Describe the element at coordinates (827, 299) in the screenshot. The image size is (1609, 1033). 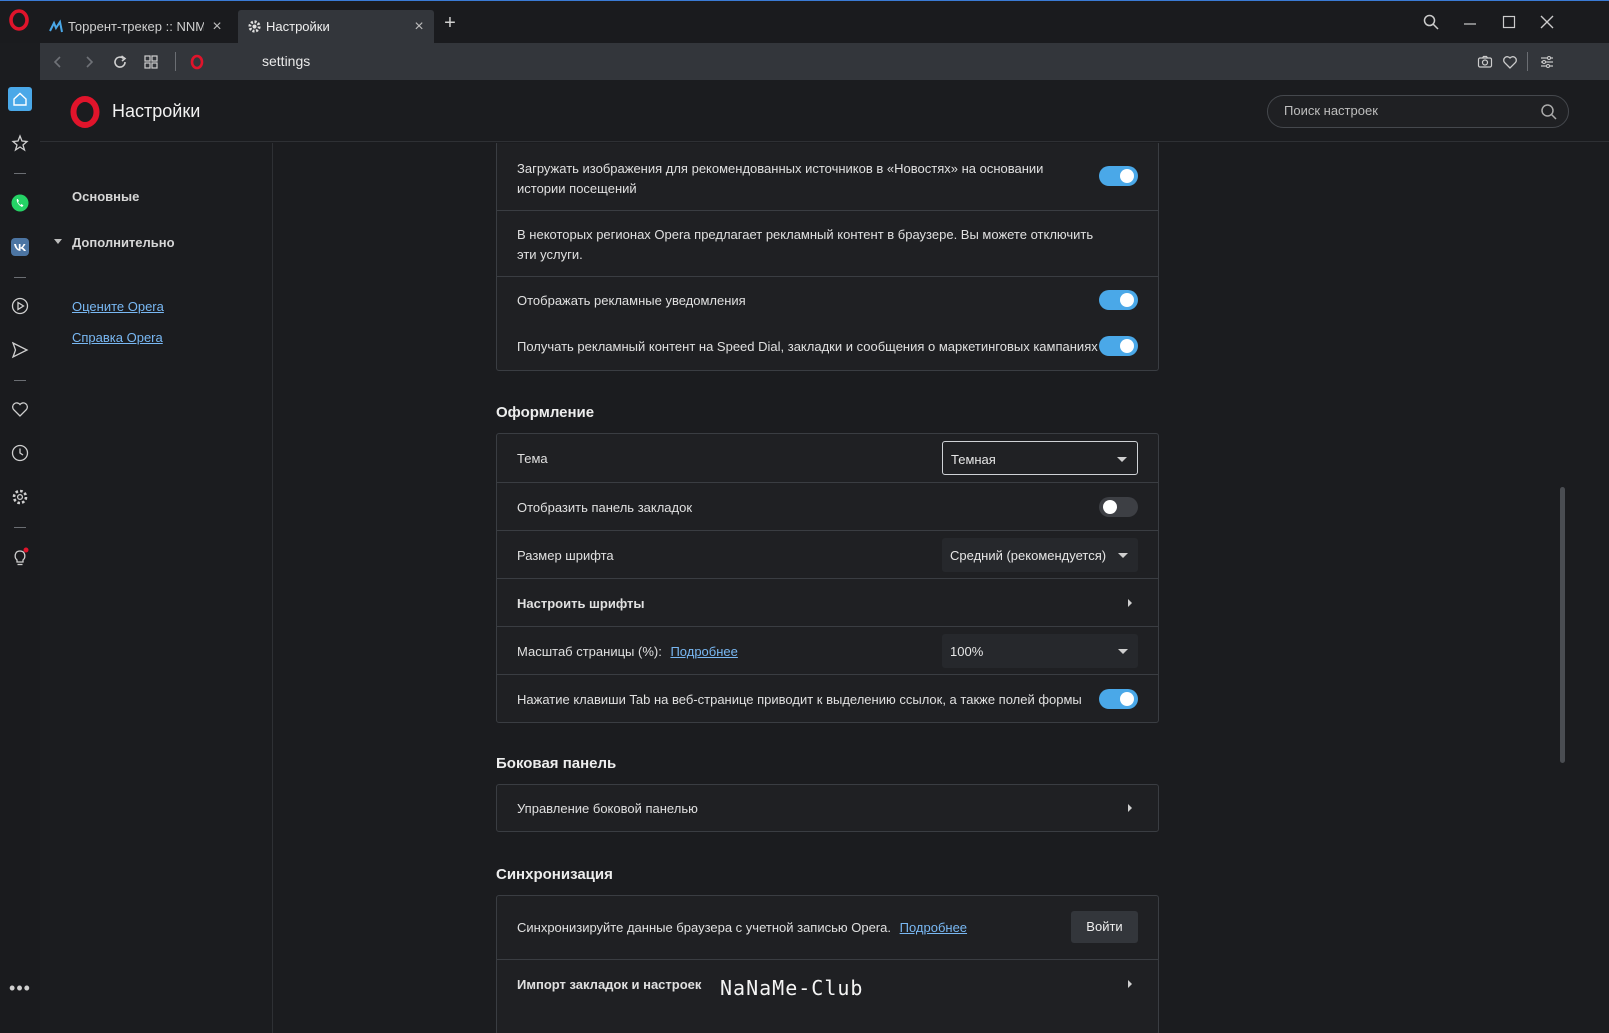
I see `setting-row: Отображать рекламные уведомления` at that location.